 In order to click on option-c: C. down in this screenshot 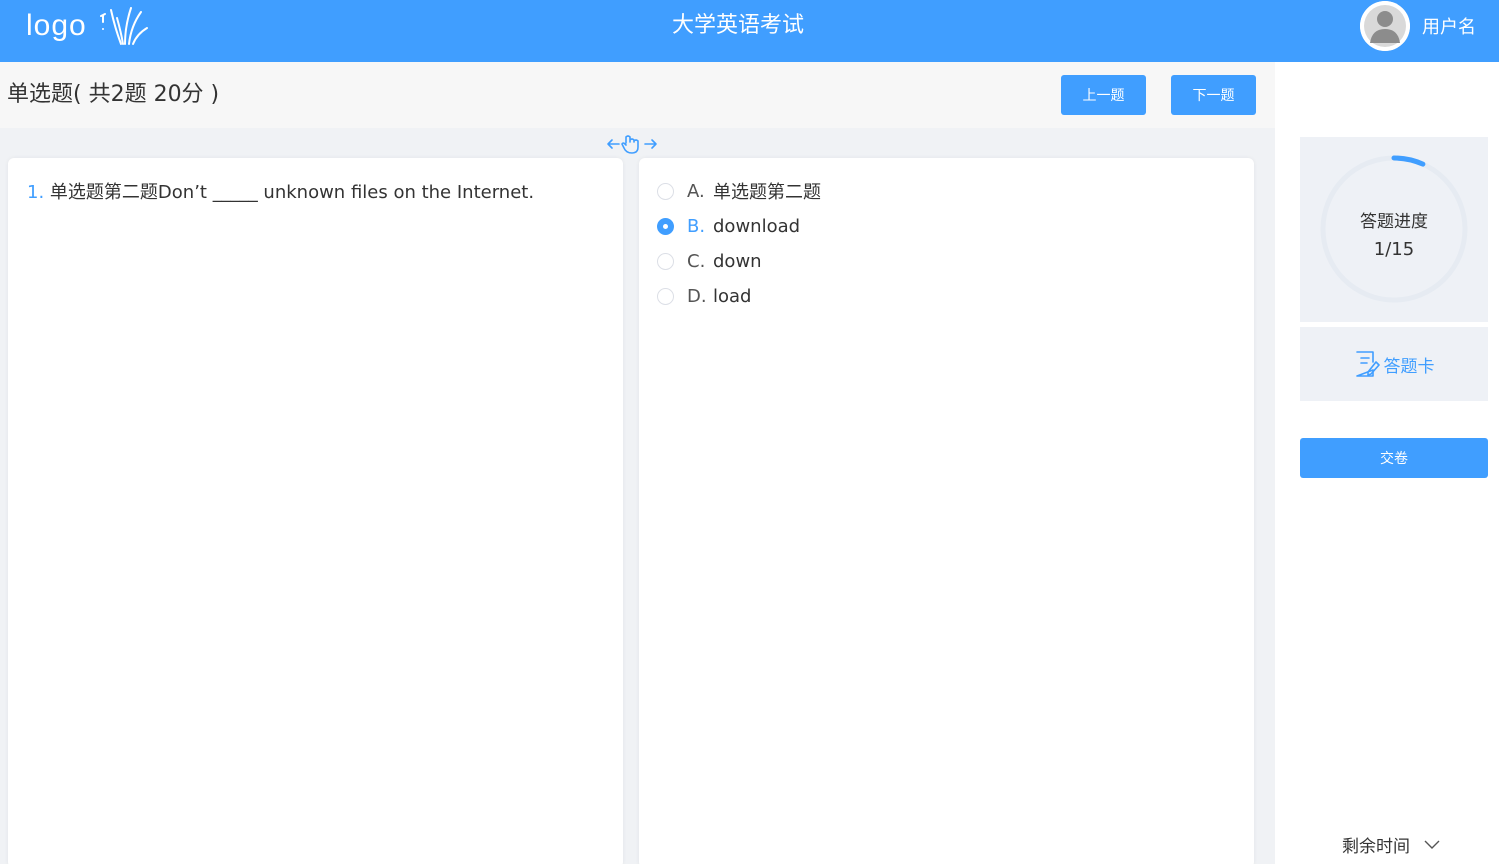, I will do `click(709, 261)`.